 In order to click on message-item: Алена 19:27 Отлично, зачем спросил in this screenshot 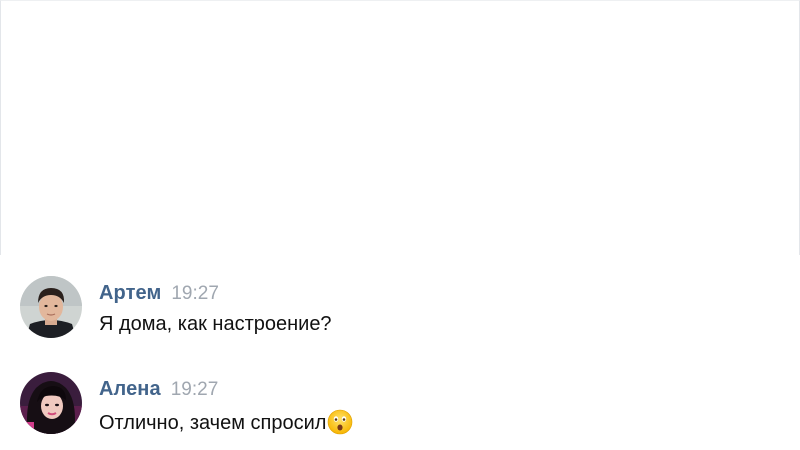, I will do `click(400, 404)`.